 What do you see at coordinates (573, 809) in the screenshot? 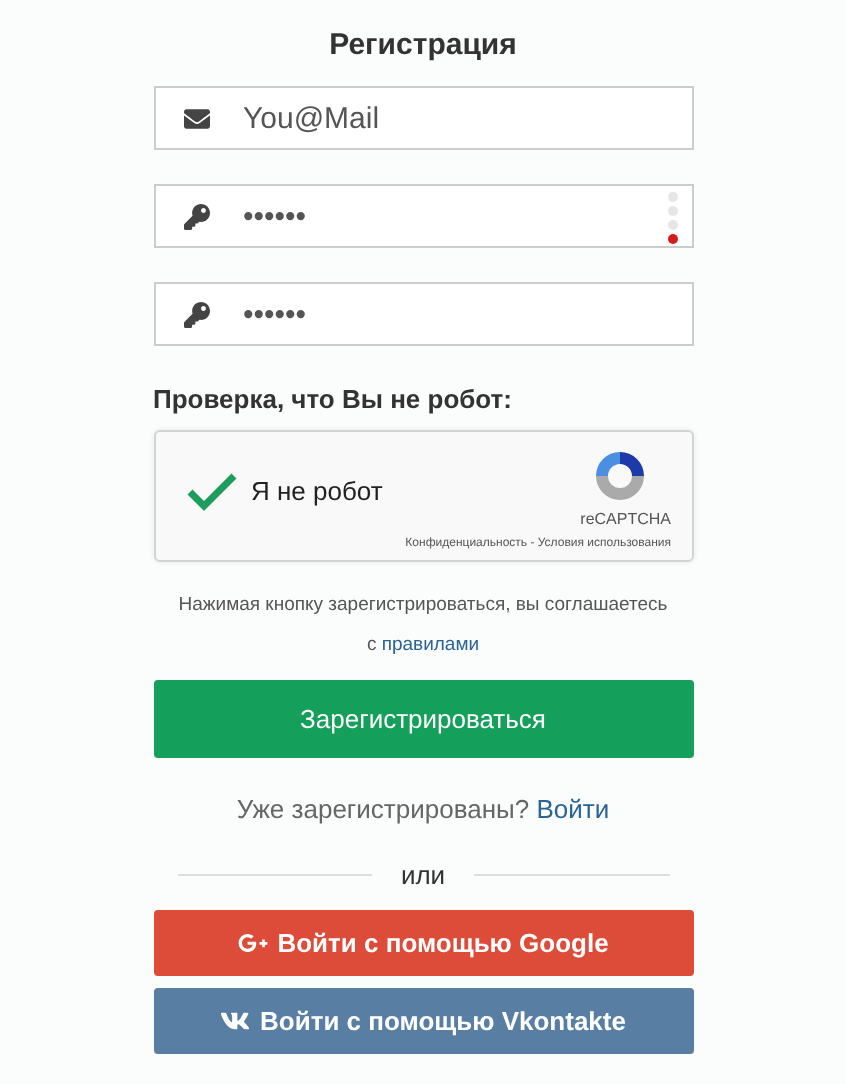
I see `login-link: Войти` at bounding box center [573, 809].